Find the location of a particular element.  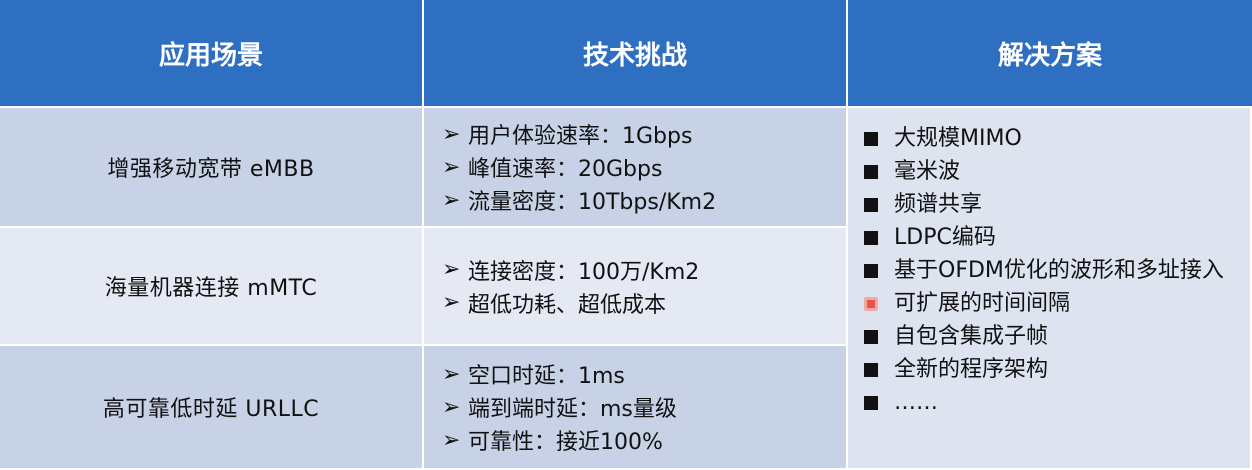

challenge-text: 超低功耗、超低成本 is located at coordinates (567, 305).